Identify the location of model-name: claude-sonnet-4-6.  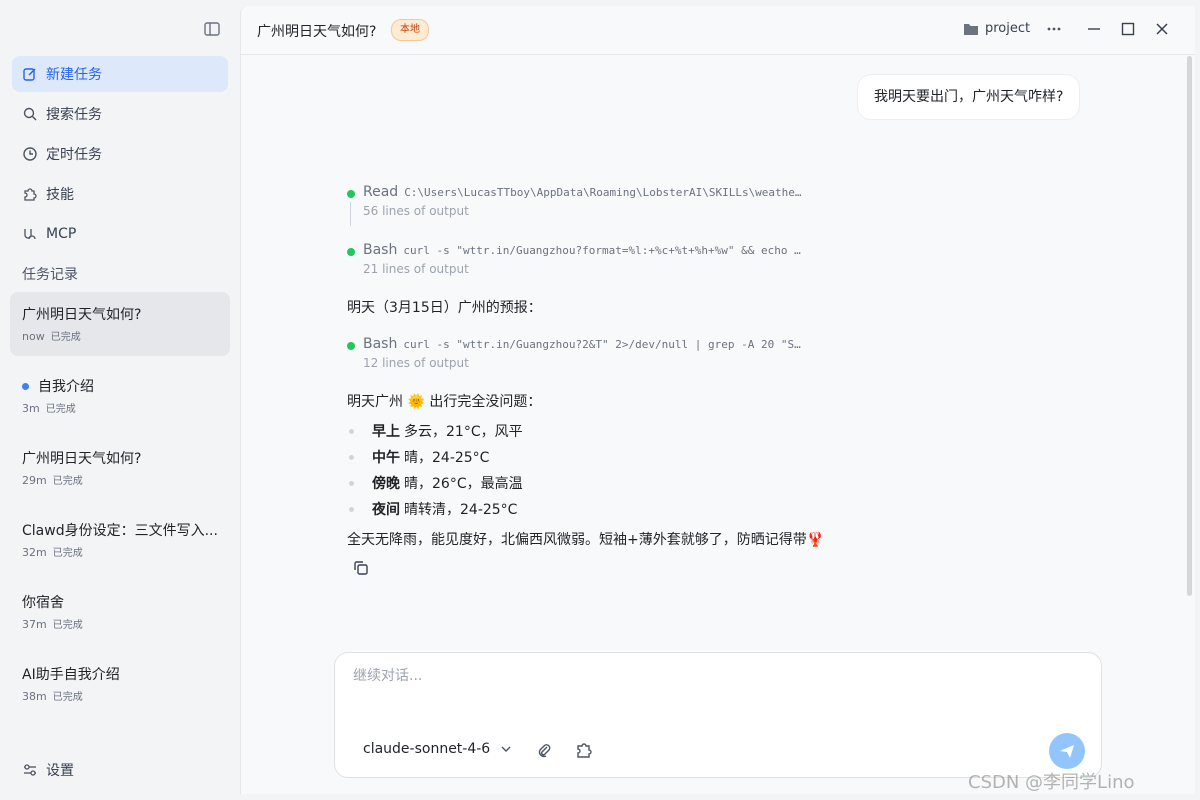
(427, 749).